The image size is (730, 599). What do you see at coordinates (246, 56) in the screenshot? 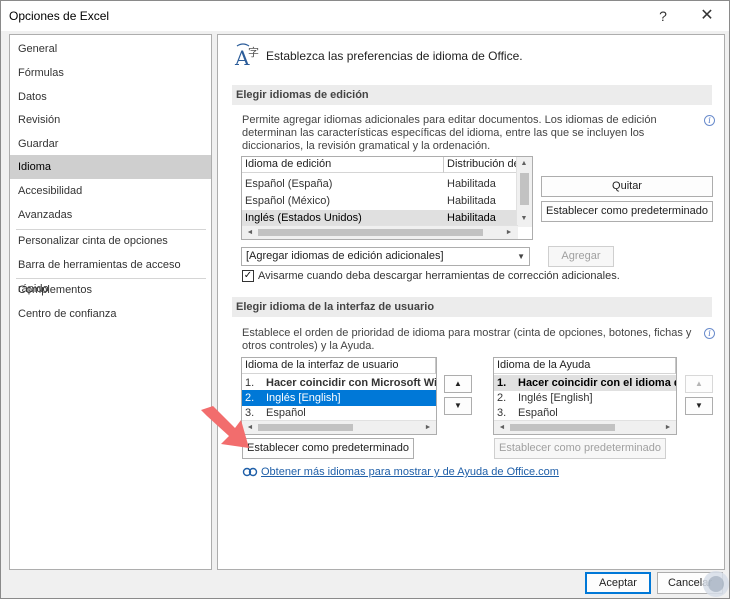
I see `language-icon: A 字` at bounding box center [246, 56].